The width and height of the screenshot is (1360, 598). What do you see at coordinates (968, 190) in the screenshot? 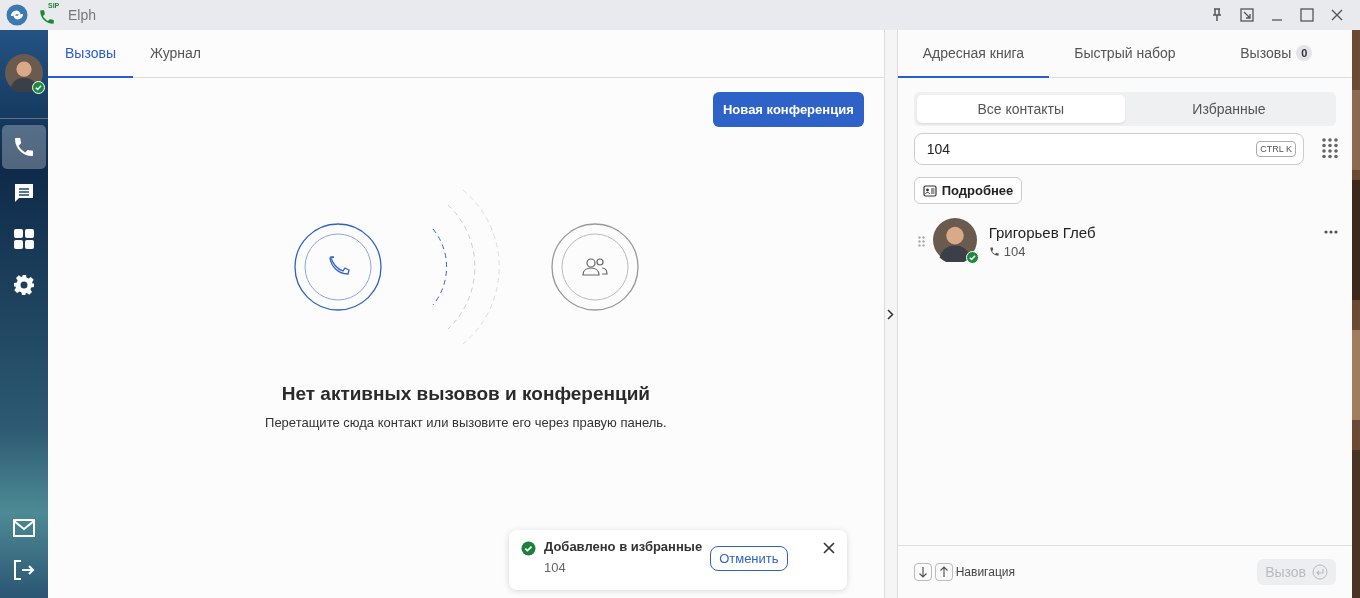
I see `details-button: Подробнее` at bounding box center [968, 190].